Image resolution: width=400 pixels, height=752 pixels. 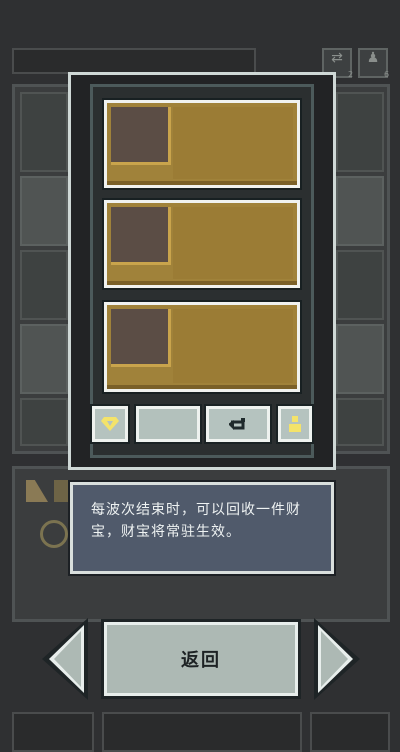 I want to click on person-icon, so click(x=295, y=424).